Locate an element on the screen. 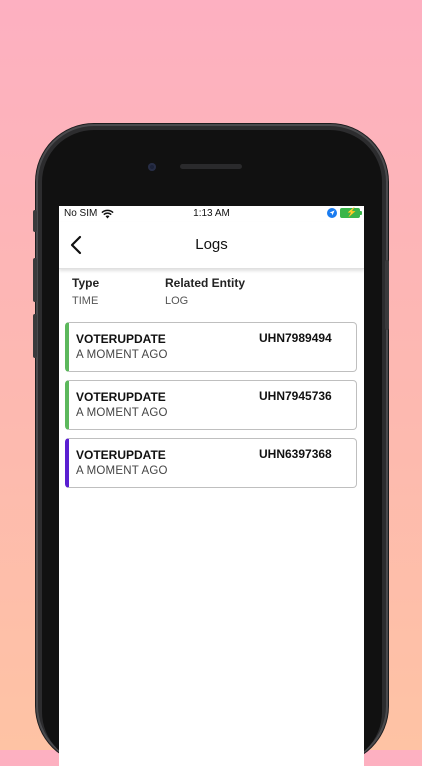  volume-down-button is located at coordinates (35, 336).